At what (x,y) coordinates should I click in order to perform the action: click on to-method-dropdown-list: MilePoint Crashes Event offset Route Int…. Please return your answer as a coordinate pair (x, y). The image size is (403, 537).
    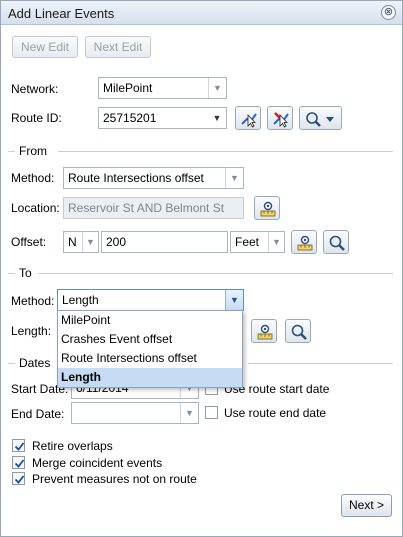
    Looking at the image, I should click on (150, 349).